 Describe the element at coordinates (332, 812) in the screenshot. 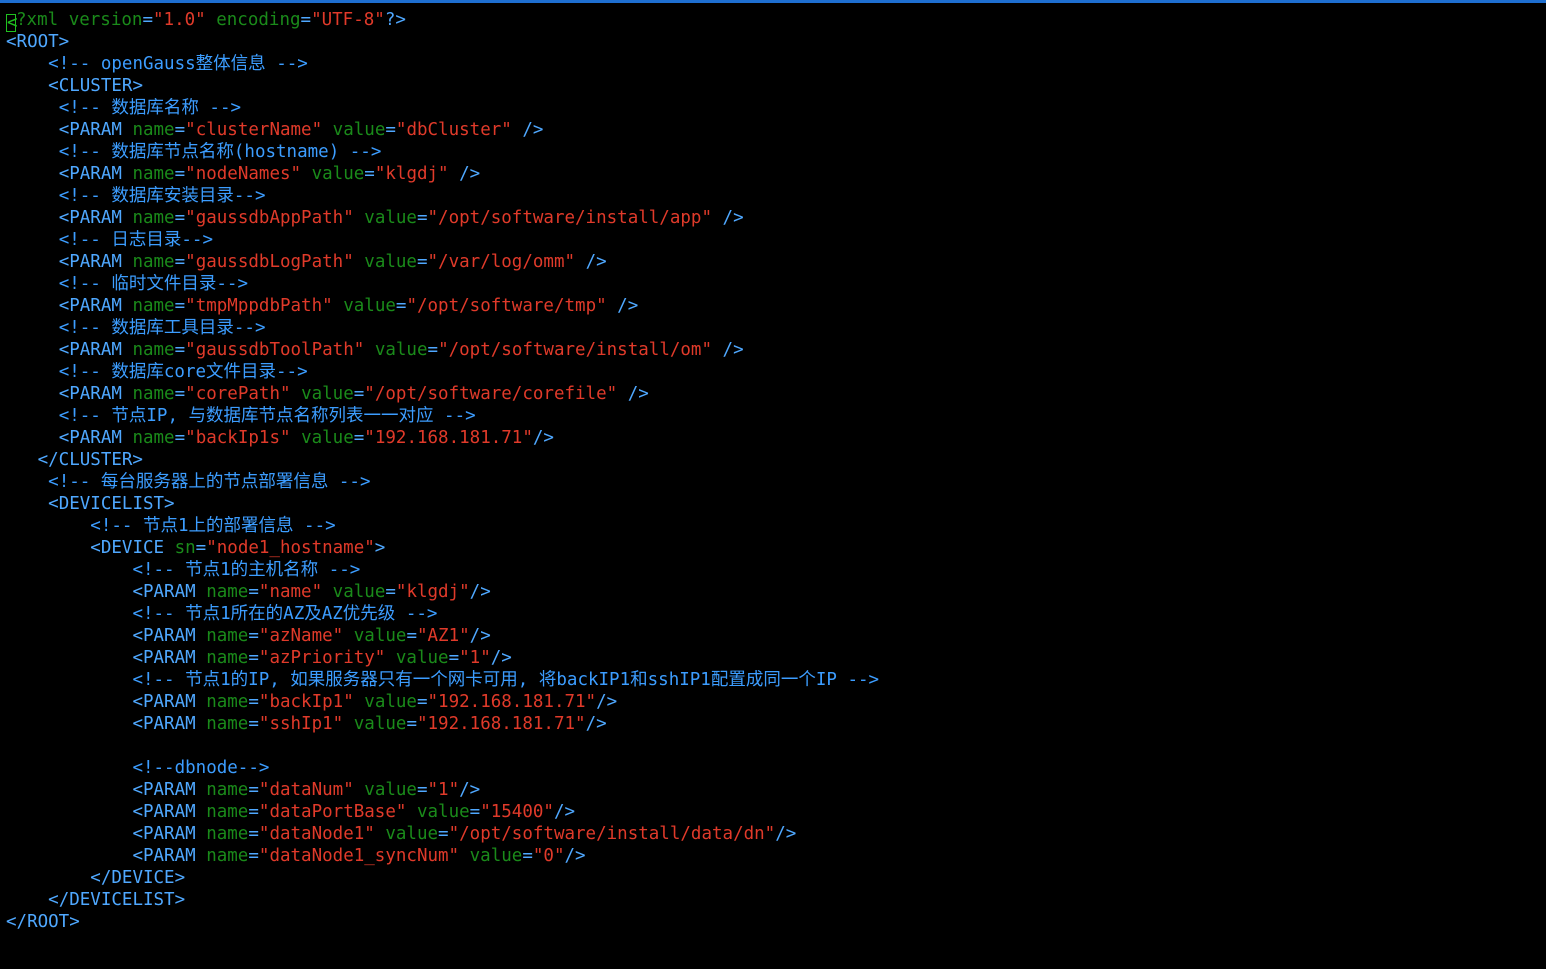

I see `param-name-value: "dataPortBase"` at that location.